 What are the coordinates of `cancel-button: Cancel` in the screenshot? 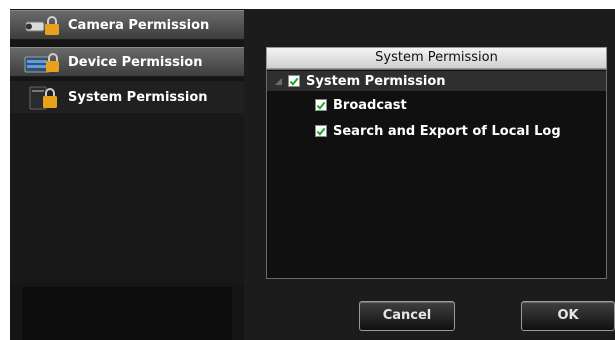 It's located at (407, 316).